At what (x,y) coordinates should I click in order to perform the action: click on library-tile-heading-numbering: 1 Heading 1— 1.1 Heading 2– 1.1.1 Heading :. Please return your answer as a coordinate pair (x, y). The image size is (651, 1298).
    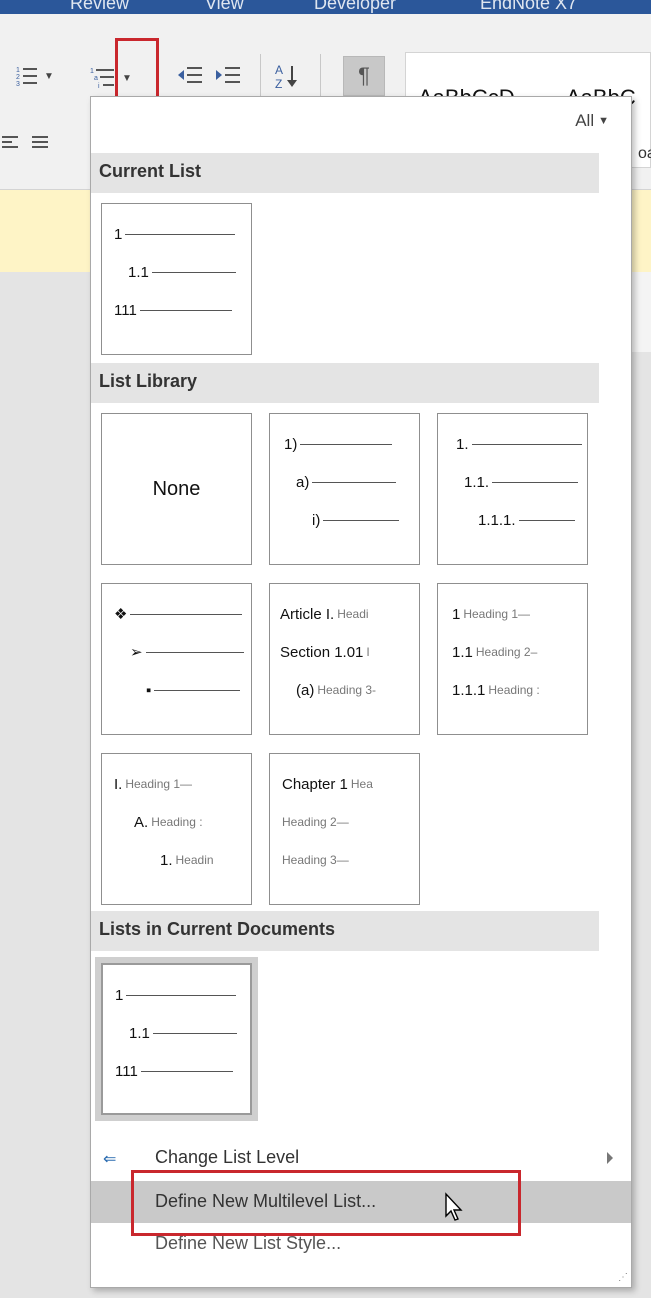
    Looking at the image, I should click on (512, 659).